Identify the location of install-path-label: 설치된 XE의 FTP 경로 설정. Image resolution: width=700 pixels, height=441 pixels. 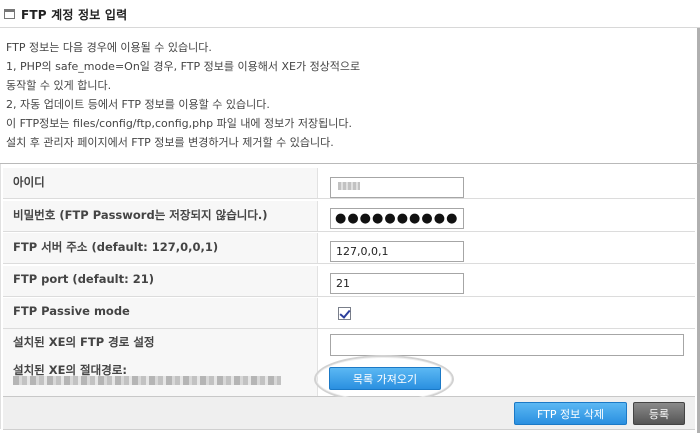
(84, 342).